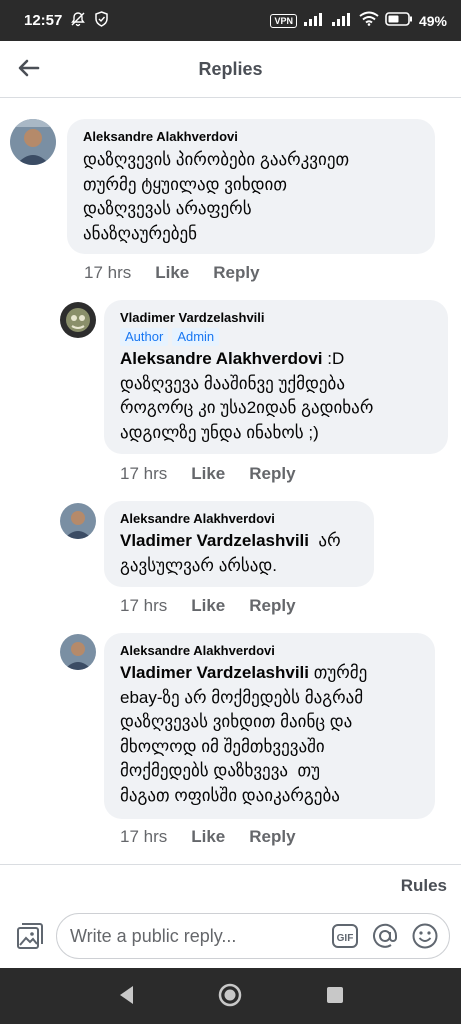 This screenshot has width=461, height=1024. Describe the element at coordinates (220, 770) in the screenshot. I see `comment-line: მოქმედებს დაზხვევა თუ` at that location.